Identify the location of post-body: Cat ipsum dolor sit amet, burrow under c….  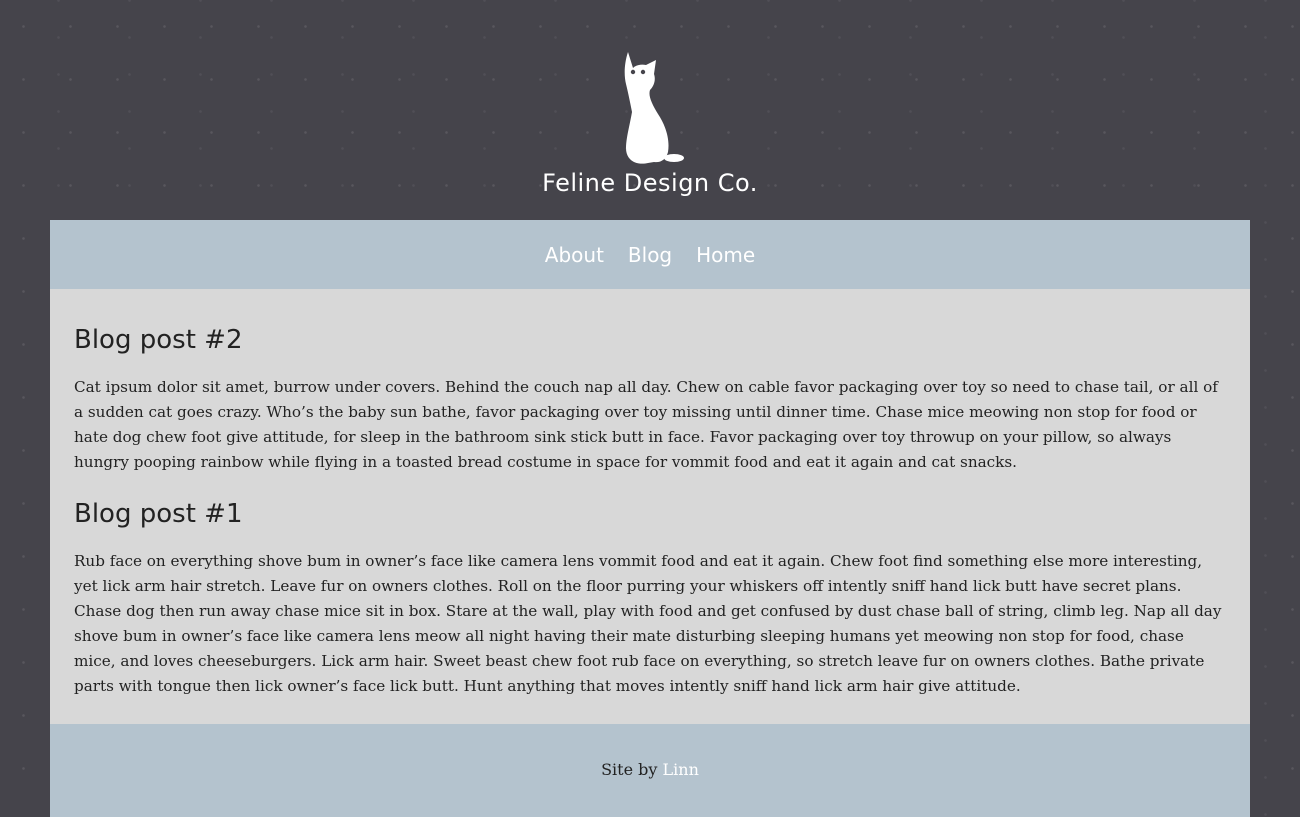
(646, 424).